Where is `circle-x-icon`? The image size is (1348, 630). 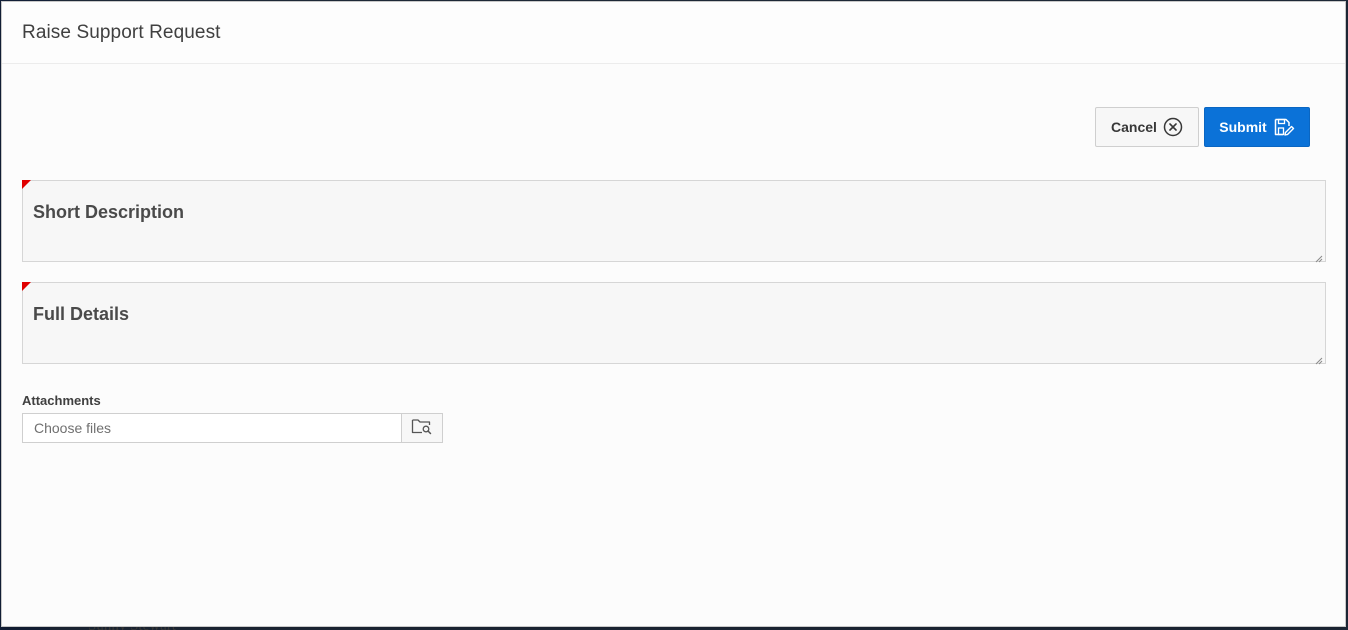
circle-x-icon is located at coordinates (1173, 127).